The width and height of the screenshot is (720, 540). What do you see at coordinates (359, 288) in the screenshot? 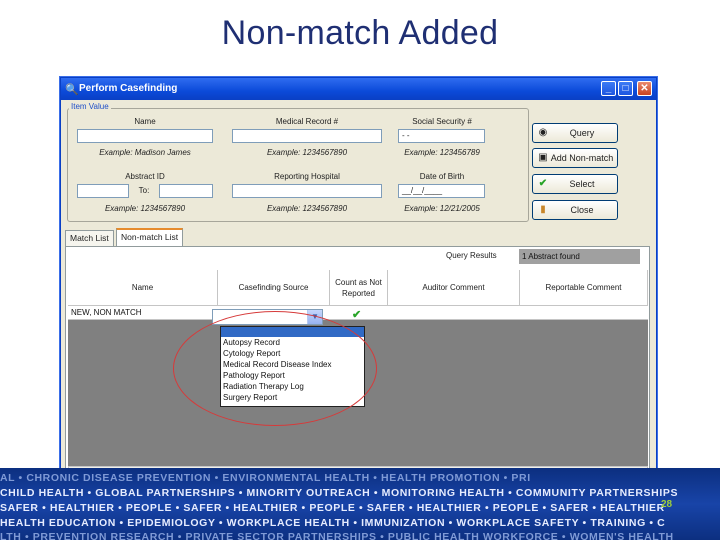
I see `column-header-count-not-reported: Count as Not Reported` at bounding box center [359, 288].